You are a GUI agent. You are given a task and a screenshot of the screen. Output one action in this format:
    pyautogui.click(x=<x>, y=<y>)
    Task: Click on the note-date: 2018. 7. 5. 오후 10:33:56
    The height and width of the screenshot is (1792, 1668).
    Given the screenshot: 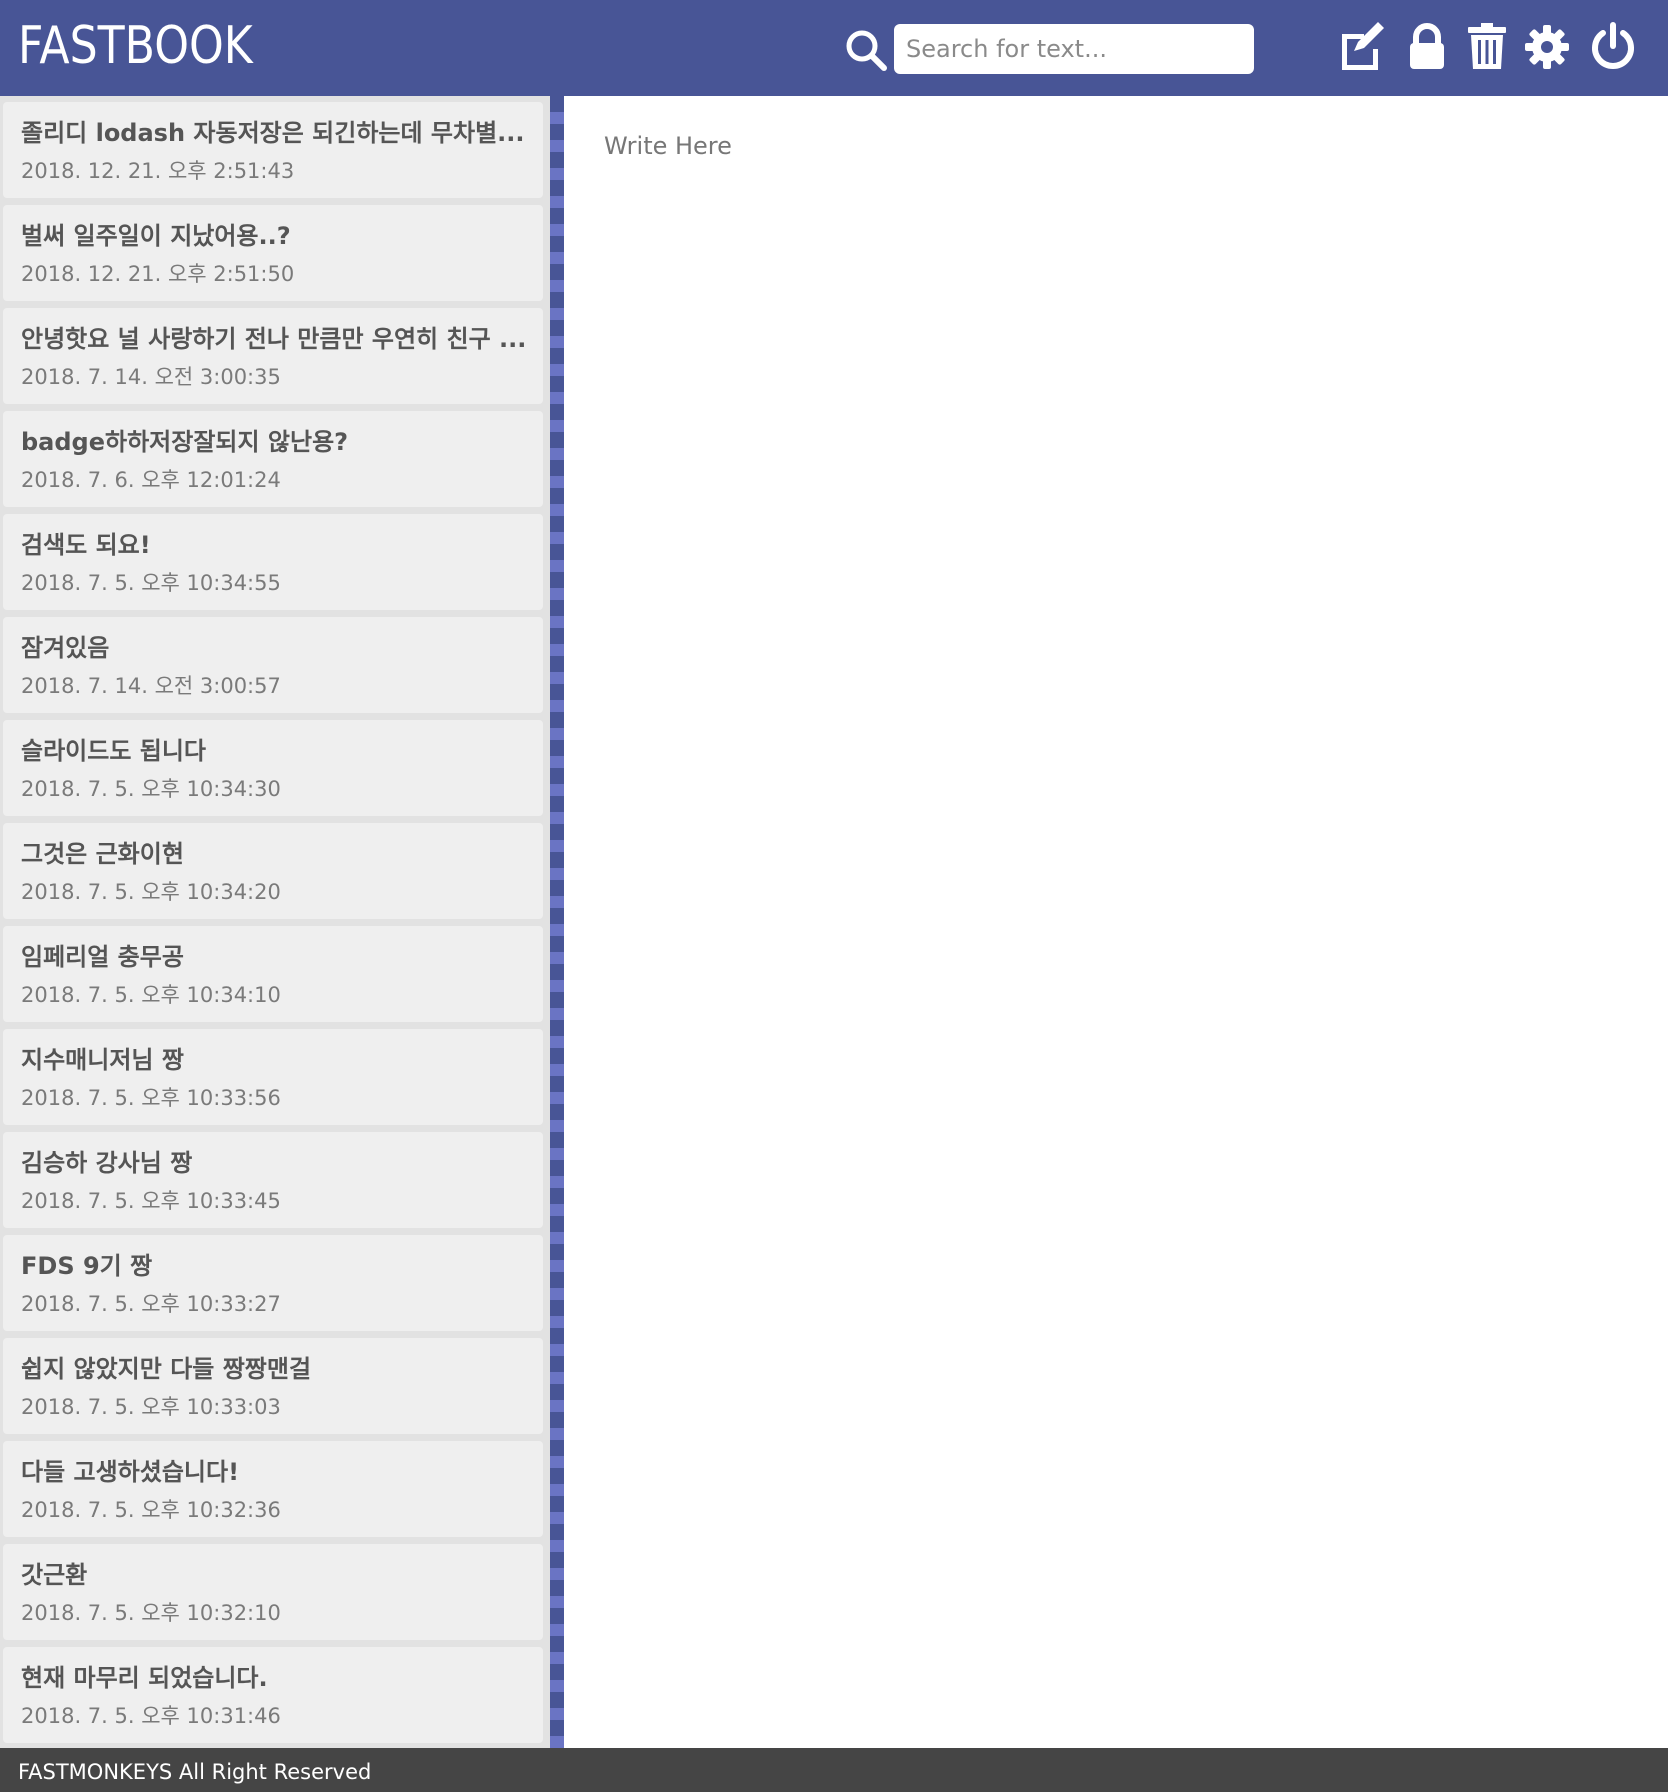 What is the action you would take?
    pyautogui.click(x=151, y=1098)
    